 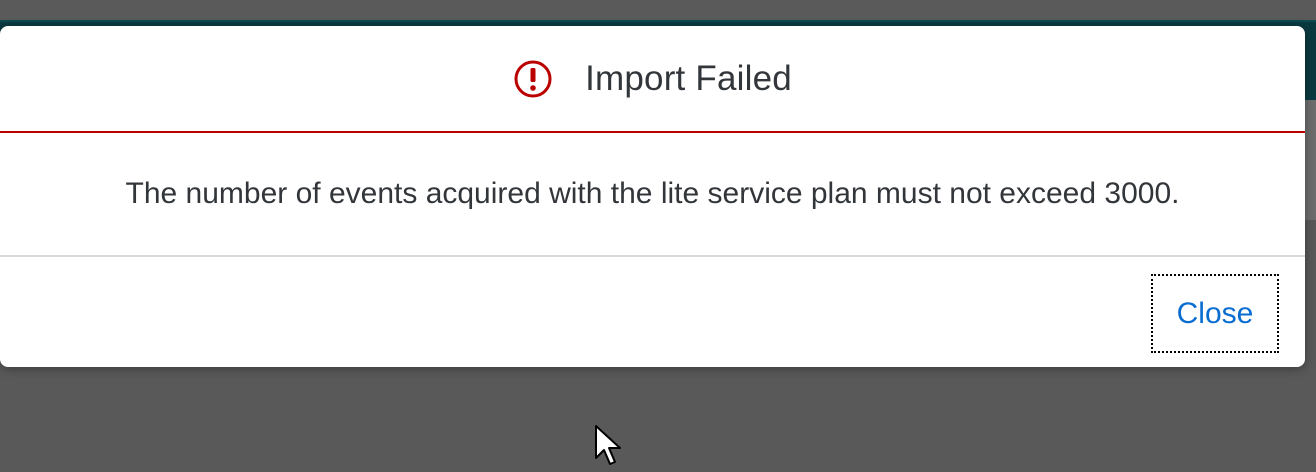 I want to click on dialog-title: Import Failed, so click(x=688, y=78).